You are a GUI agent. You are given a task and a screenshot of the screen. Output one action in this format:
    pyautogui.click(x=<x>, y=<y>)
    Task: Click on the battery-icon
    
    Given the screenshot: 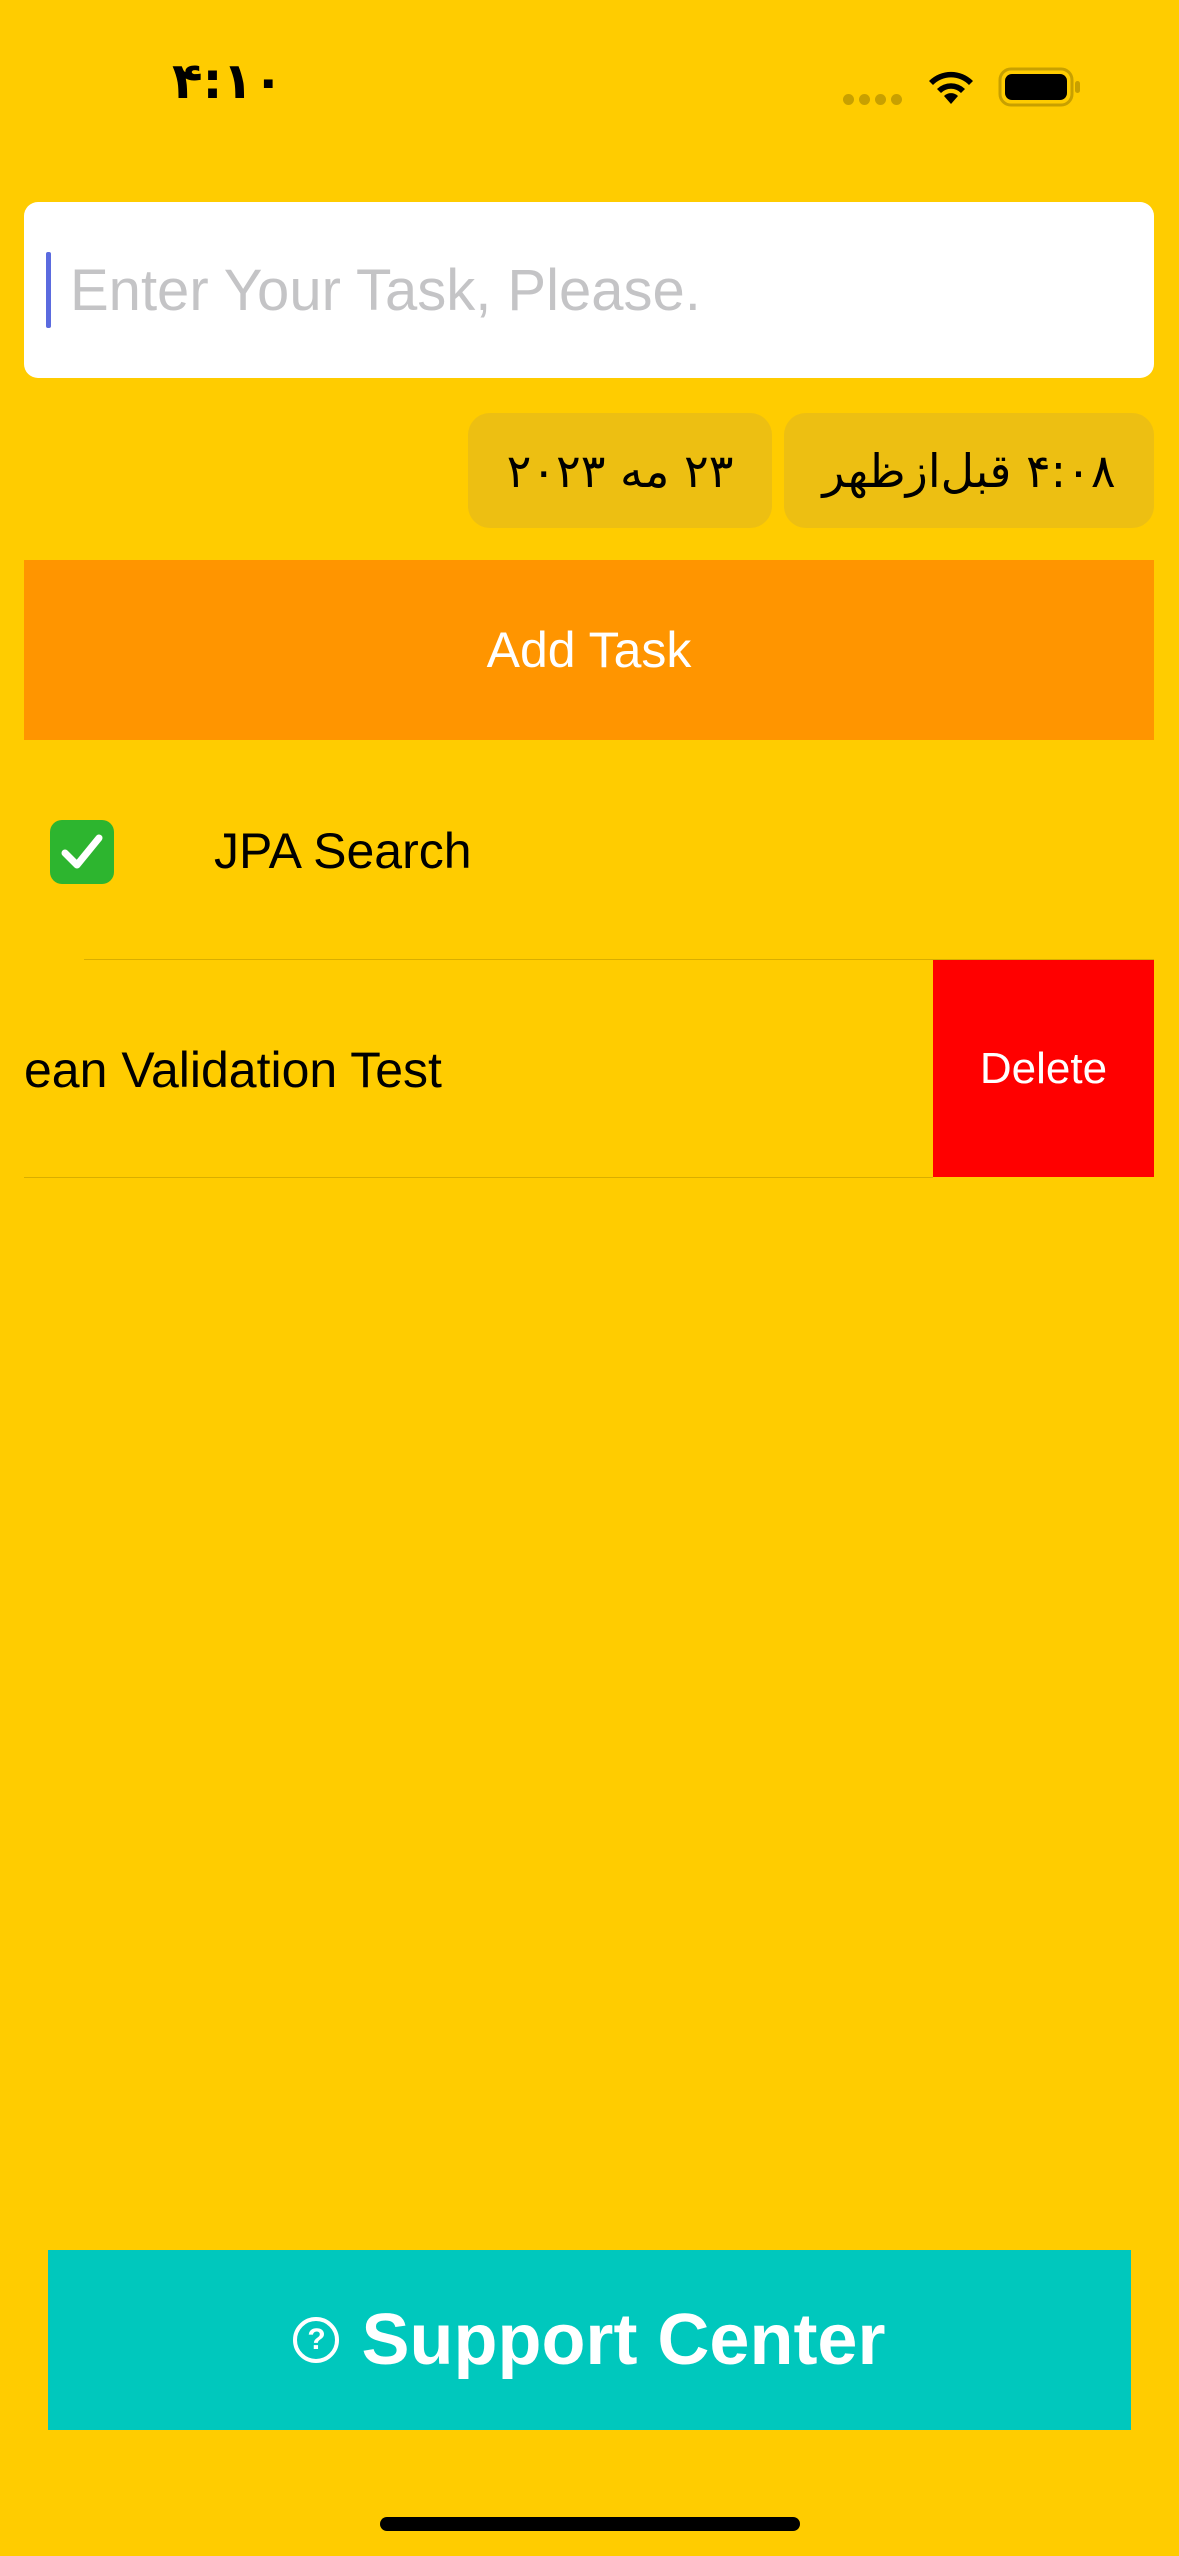 What is the action you would take?
    pyautogui.click(x=1039, y=87)
    